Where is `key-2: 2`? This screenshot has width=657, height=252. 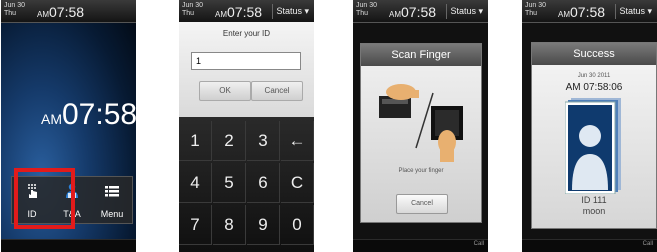
key-2: 2 is located at coordinates (229, 141).